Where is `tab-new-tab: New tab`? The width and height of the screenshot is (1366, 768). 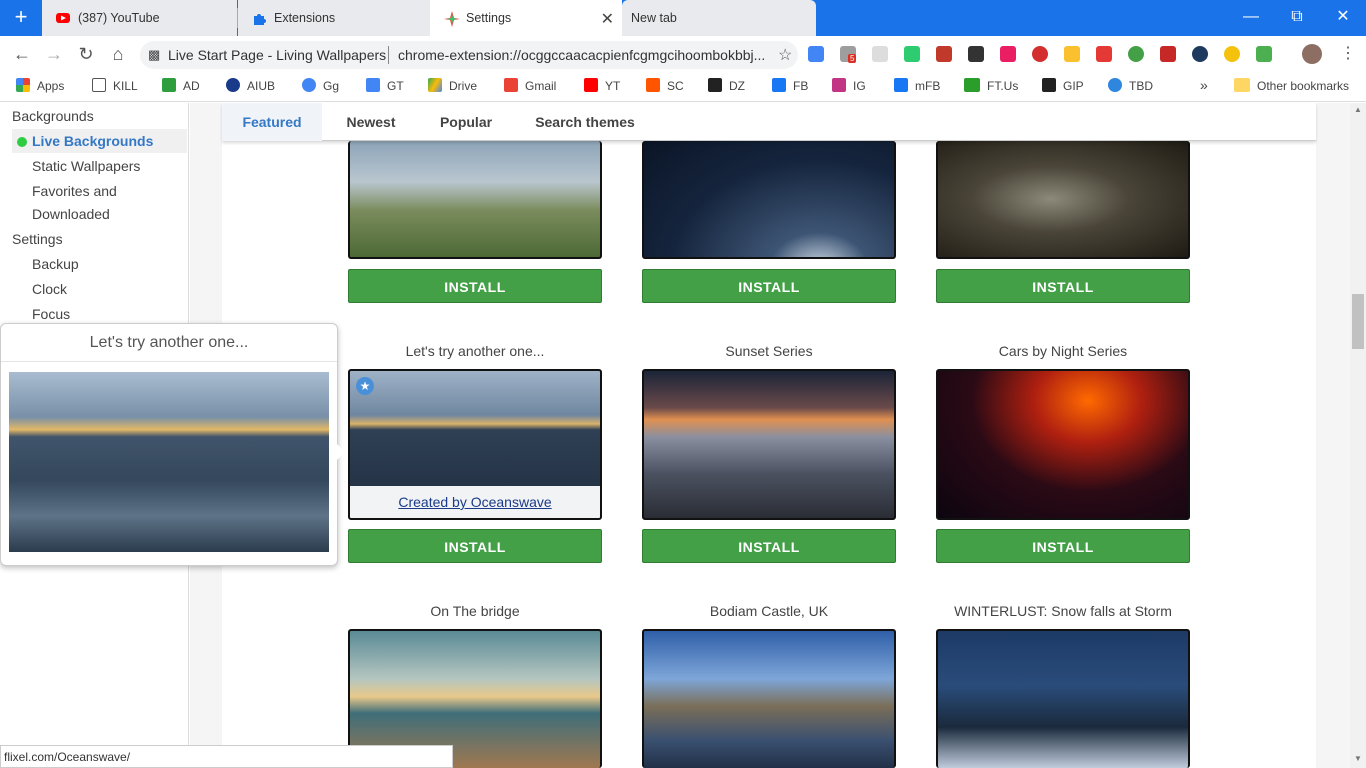
tab-new-tab: New tab is located at coordinates (719, 18).